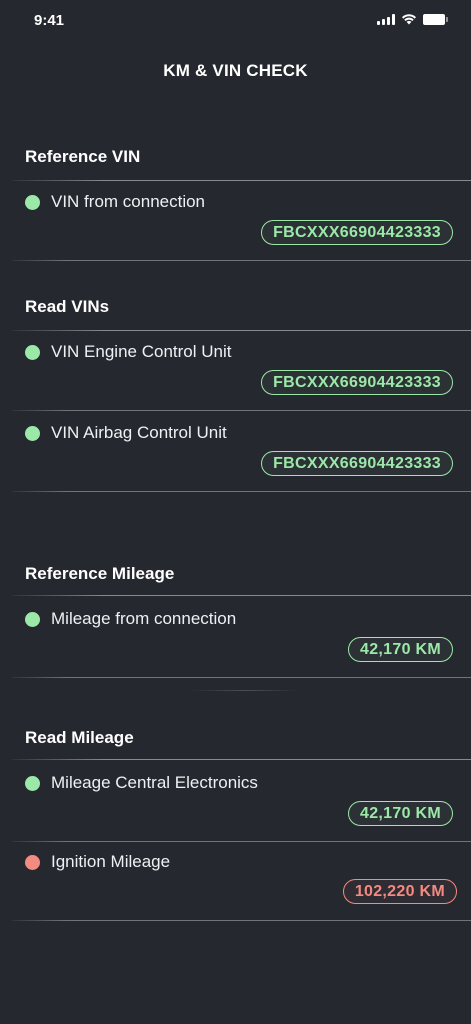  What do you see at coordinates (79, 737) in the screenshot?
I see `section-title-read-mileage: Read Mileage` at bounding box center [79, 737].